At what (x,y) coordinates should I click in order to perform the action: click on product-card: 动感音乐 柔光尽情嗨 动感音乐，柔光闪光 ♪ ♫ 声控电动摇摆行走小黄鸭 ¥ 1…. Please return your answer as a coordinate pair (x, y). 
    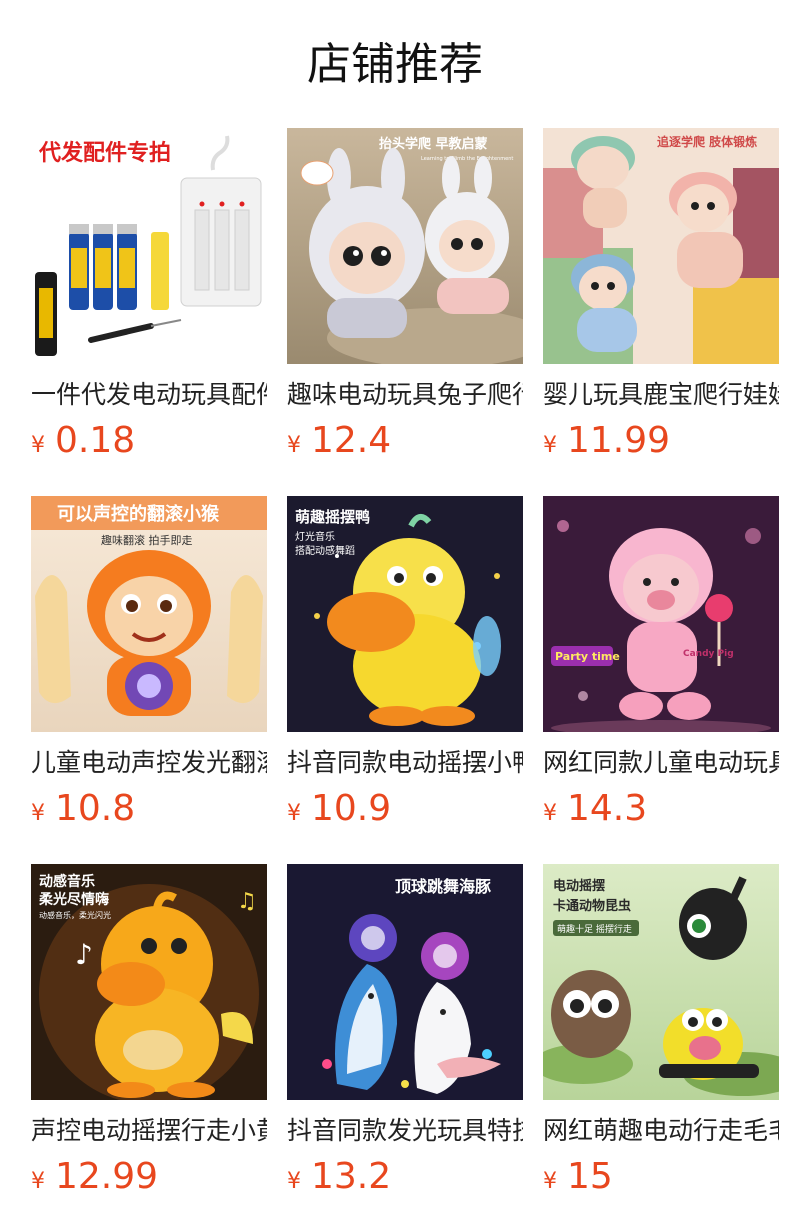
    Looking at the image, I should click on (149, 1048).